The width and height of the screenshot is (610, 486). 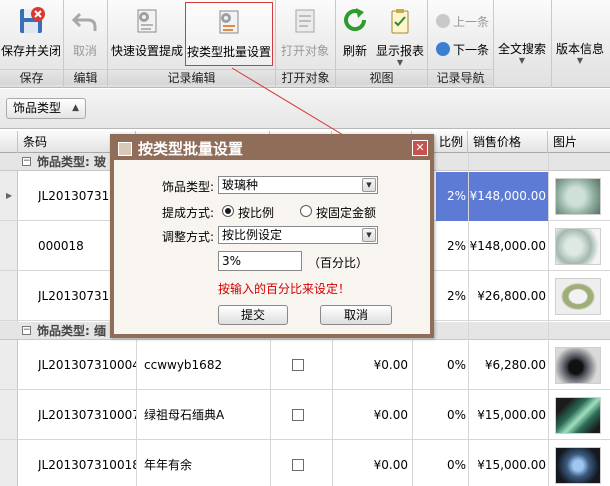 I want to click on submit-button: 提交, so click(x=253, y=315).